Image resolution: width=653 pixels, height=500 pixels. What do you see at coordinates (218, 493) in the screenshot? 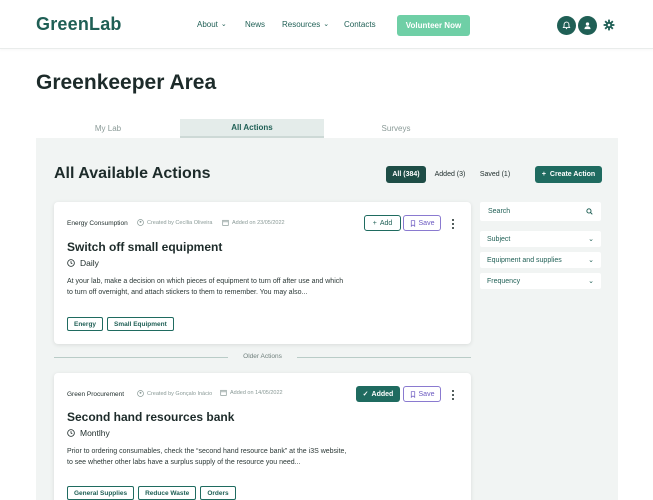
I see `tag: Orders` at bounding box center [218, 493].